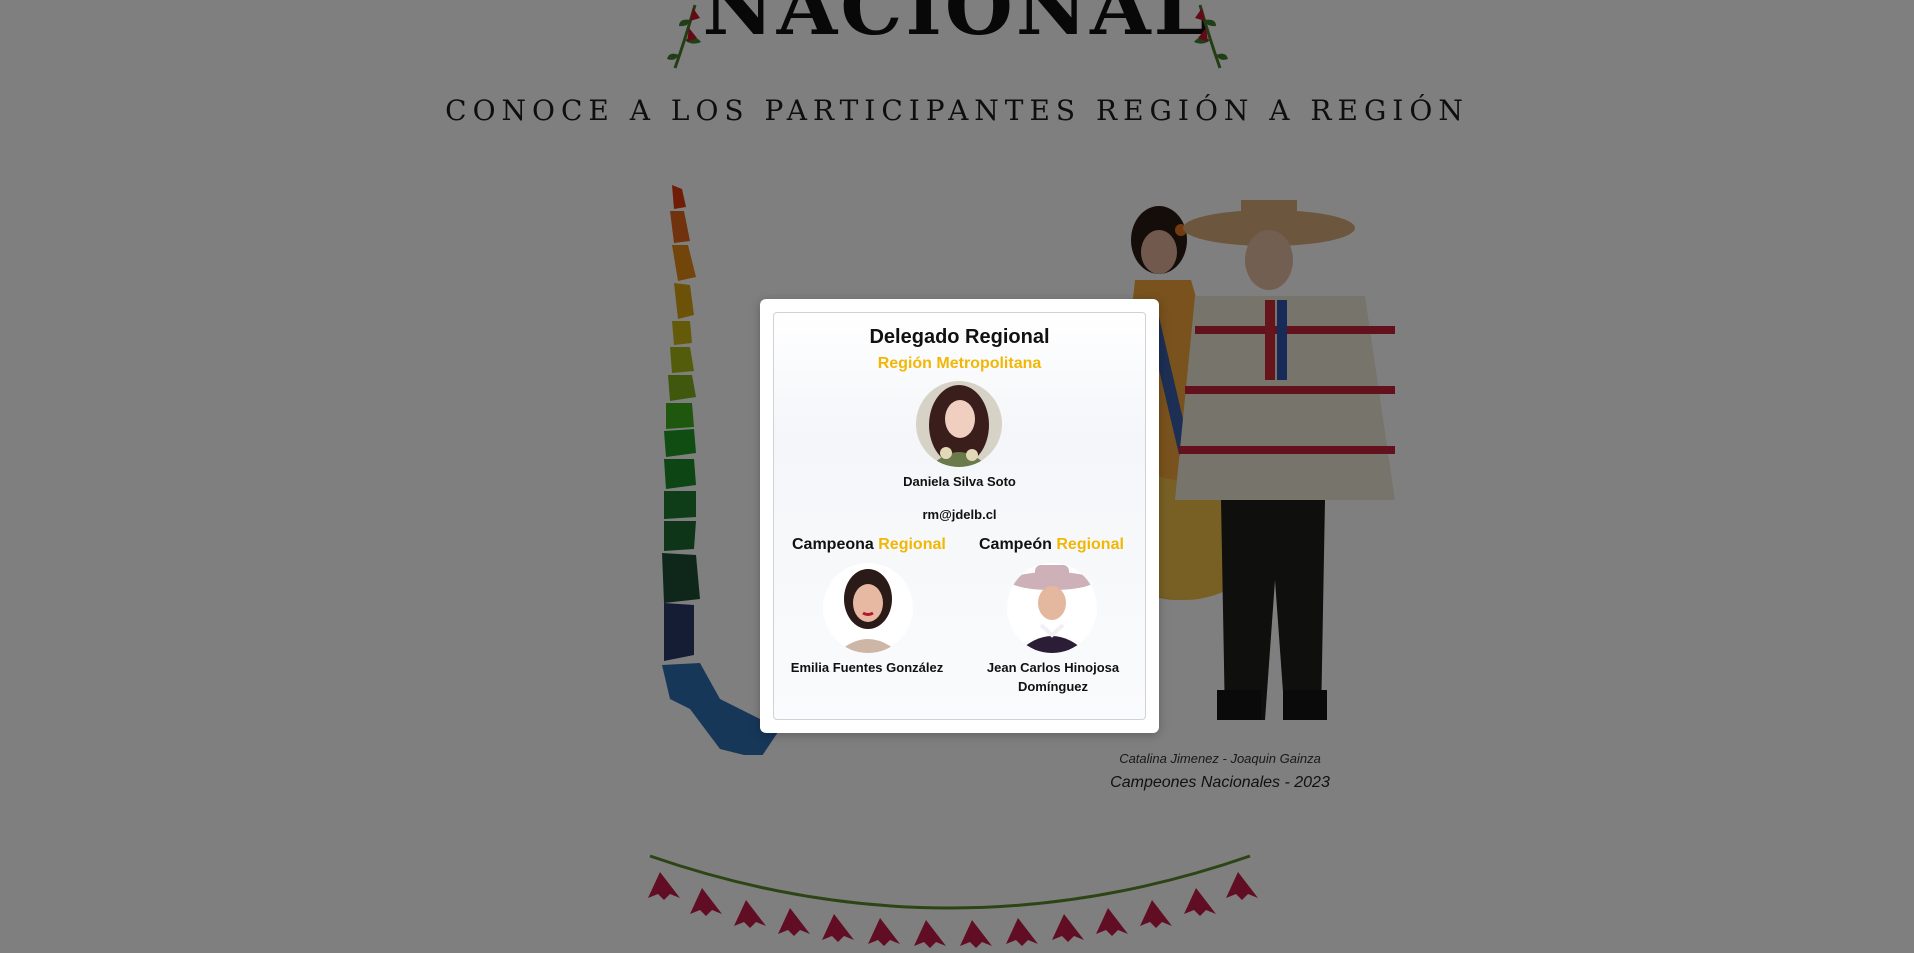  What do you see at coordinates (1052, 608) in the screenshot?
I see `champion-male-avatar` at bounding box center [1052, 608].